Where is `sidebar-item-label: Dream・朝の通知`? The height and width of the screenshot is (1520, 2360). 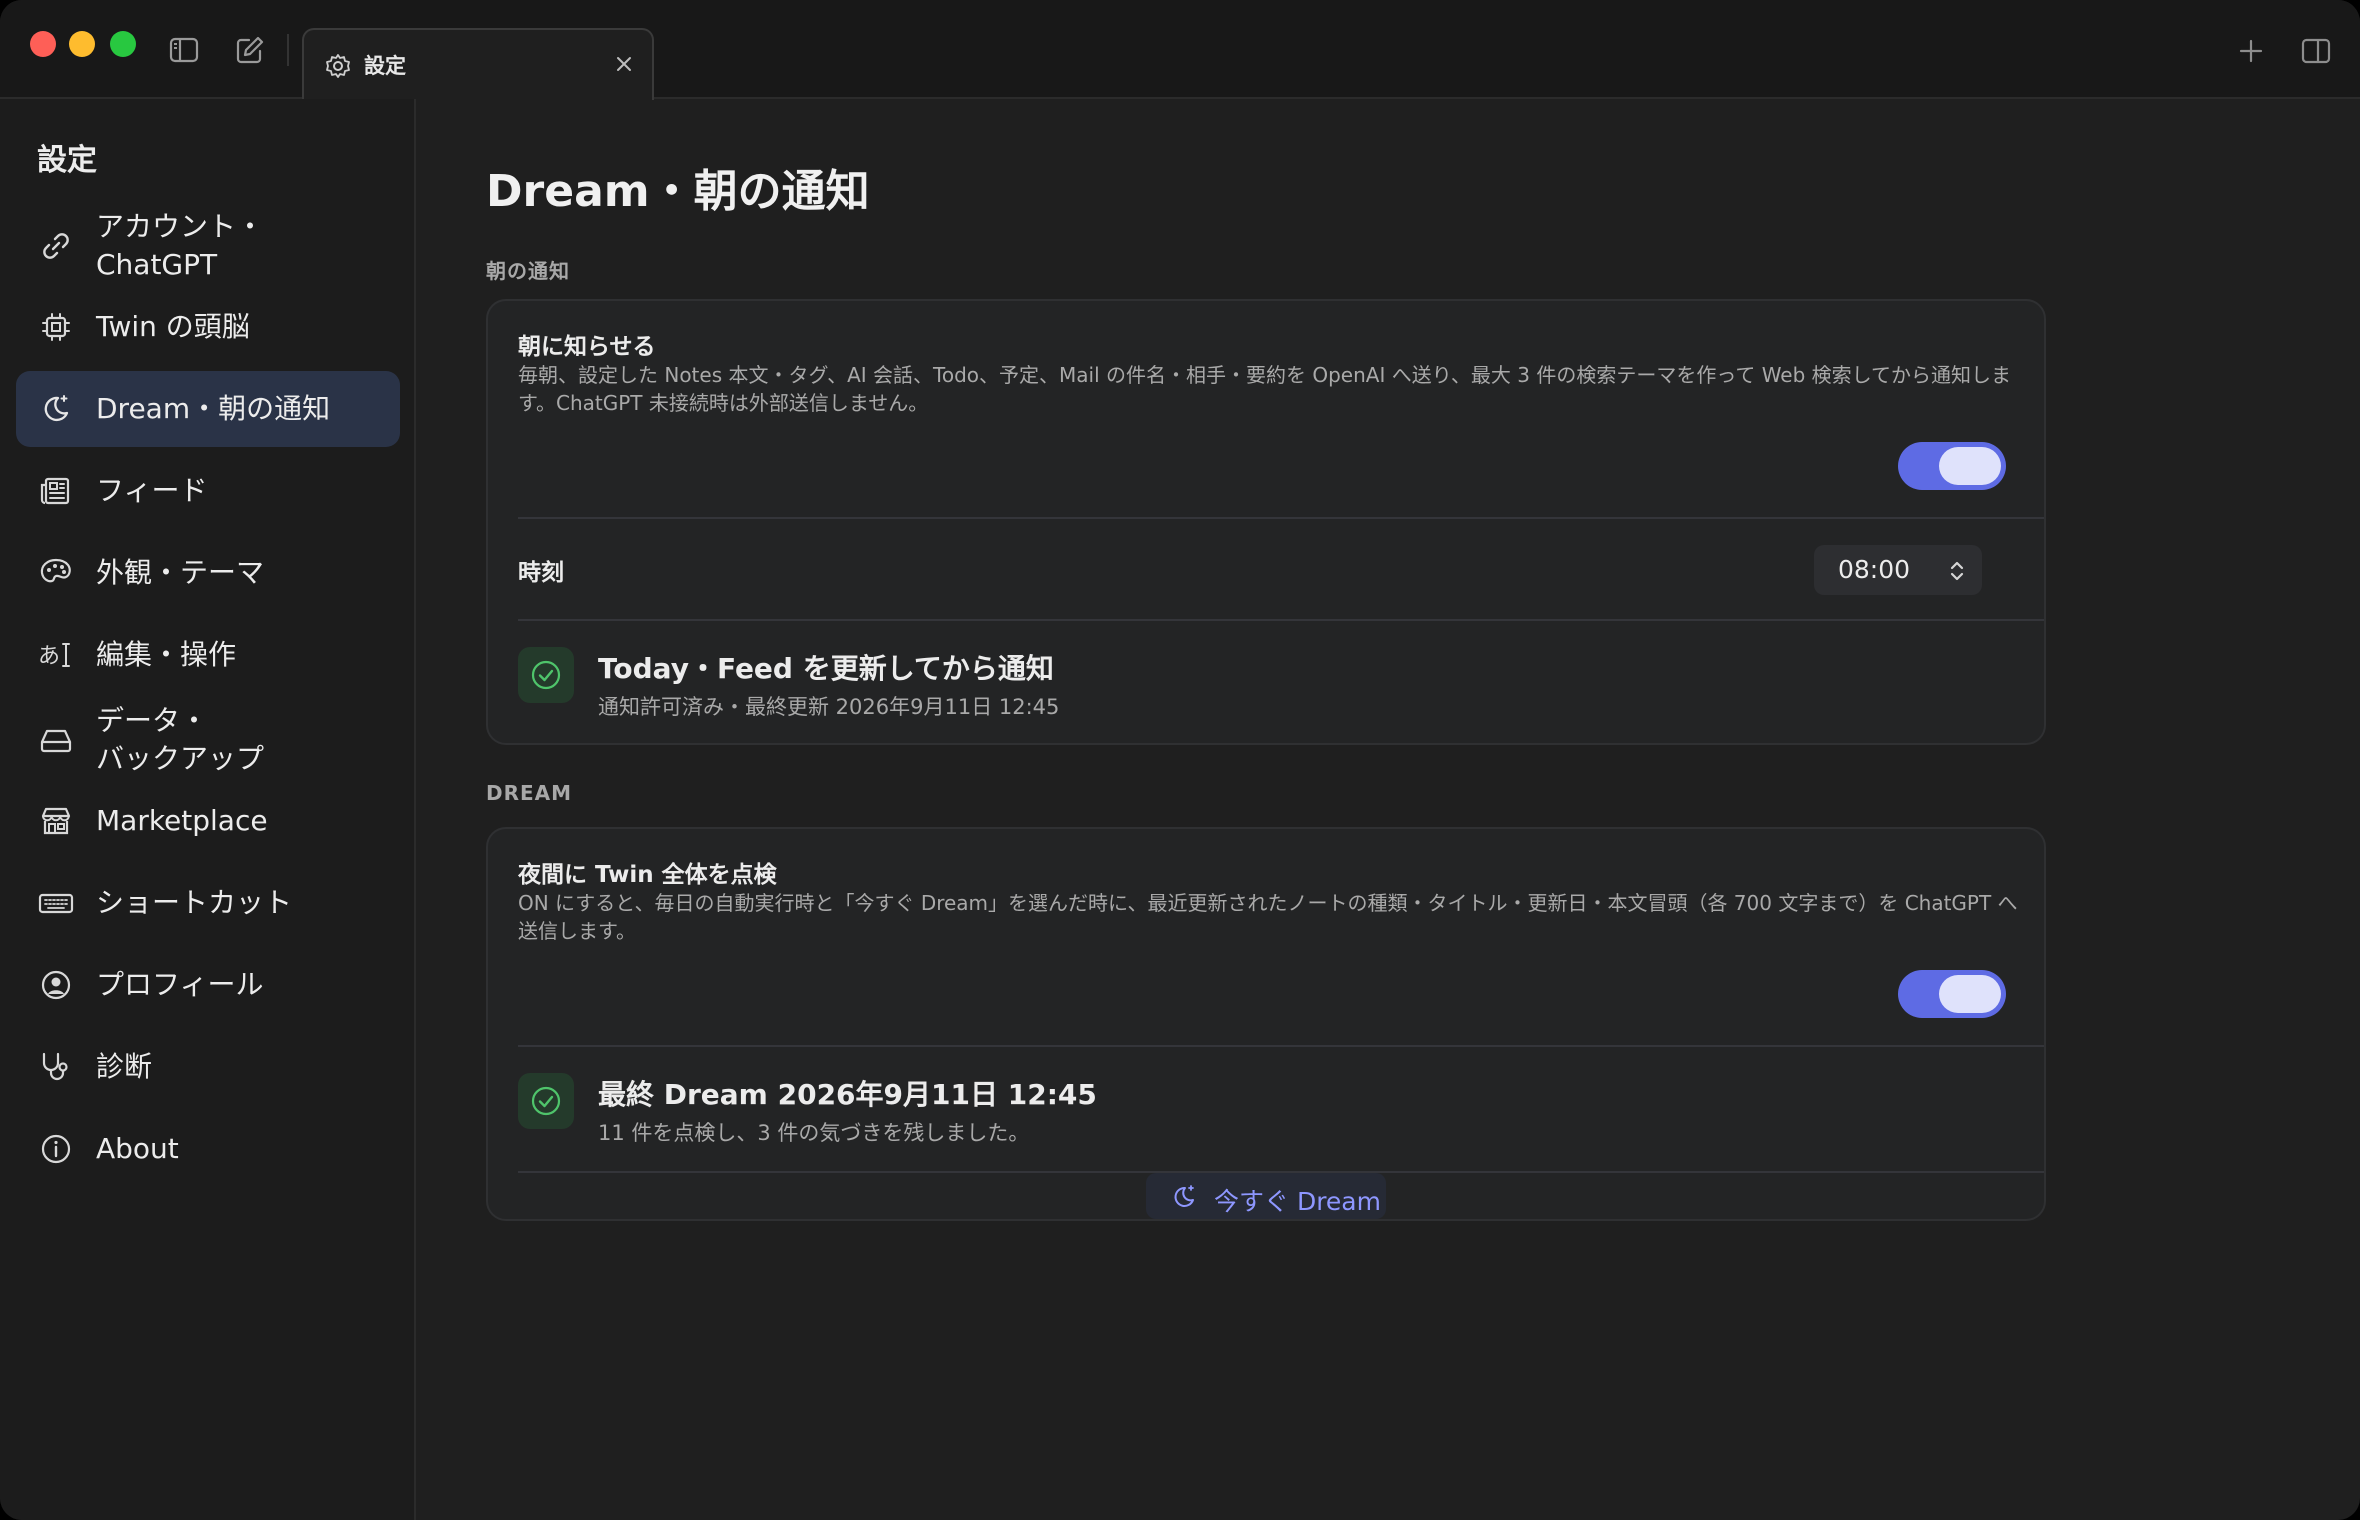 sidebar-item-label: Dream・朝の通知 is located at coordinates (213, 408).